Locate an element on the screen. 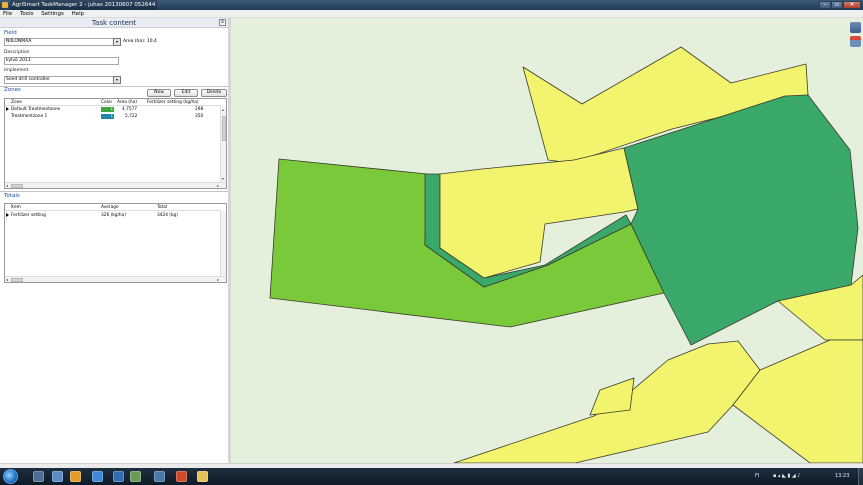 Image resolution: width=863 pixels, height=485 pixels. start-orb-icon is located at coordinates (10, 476).